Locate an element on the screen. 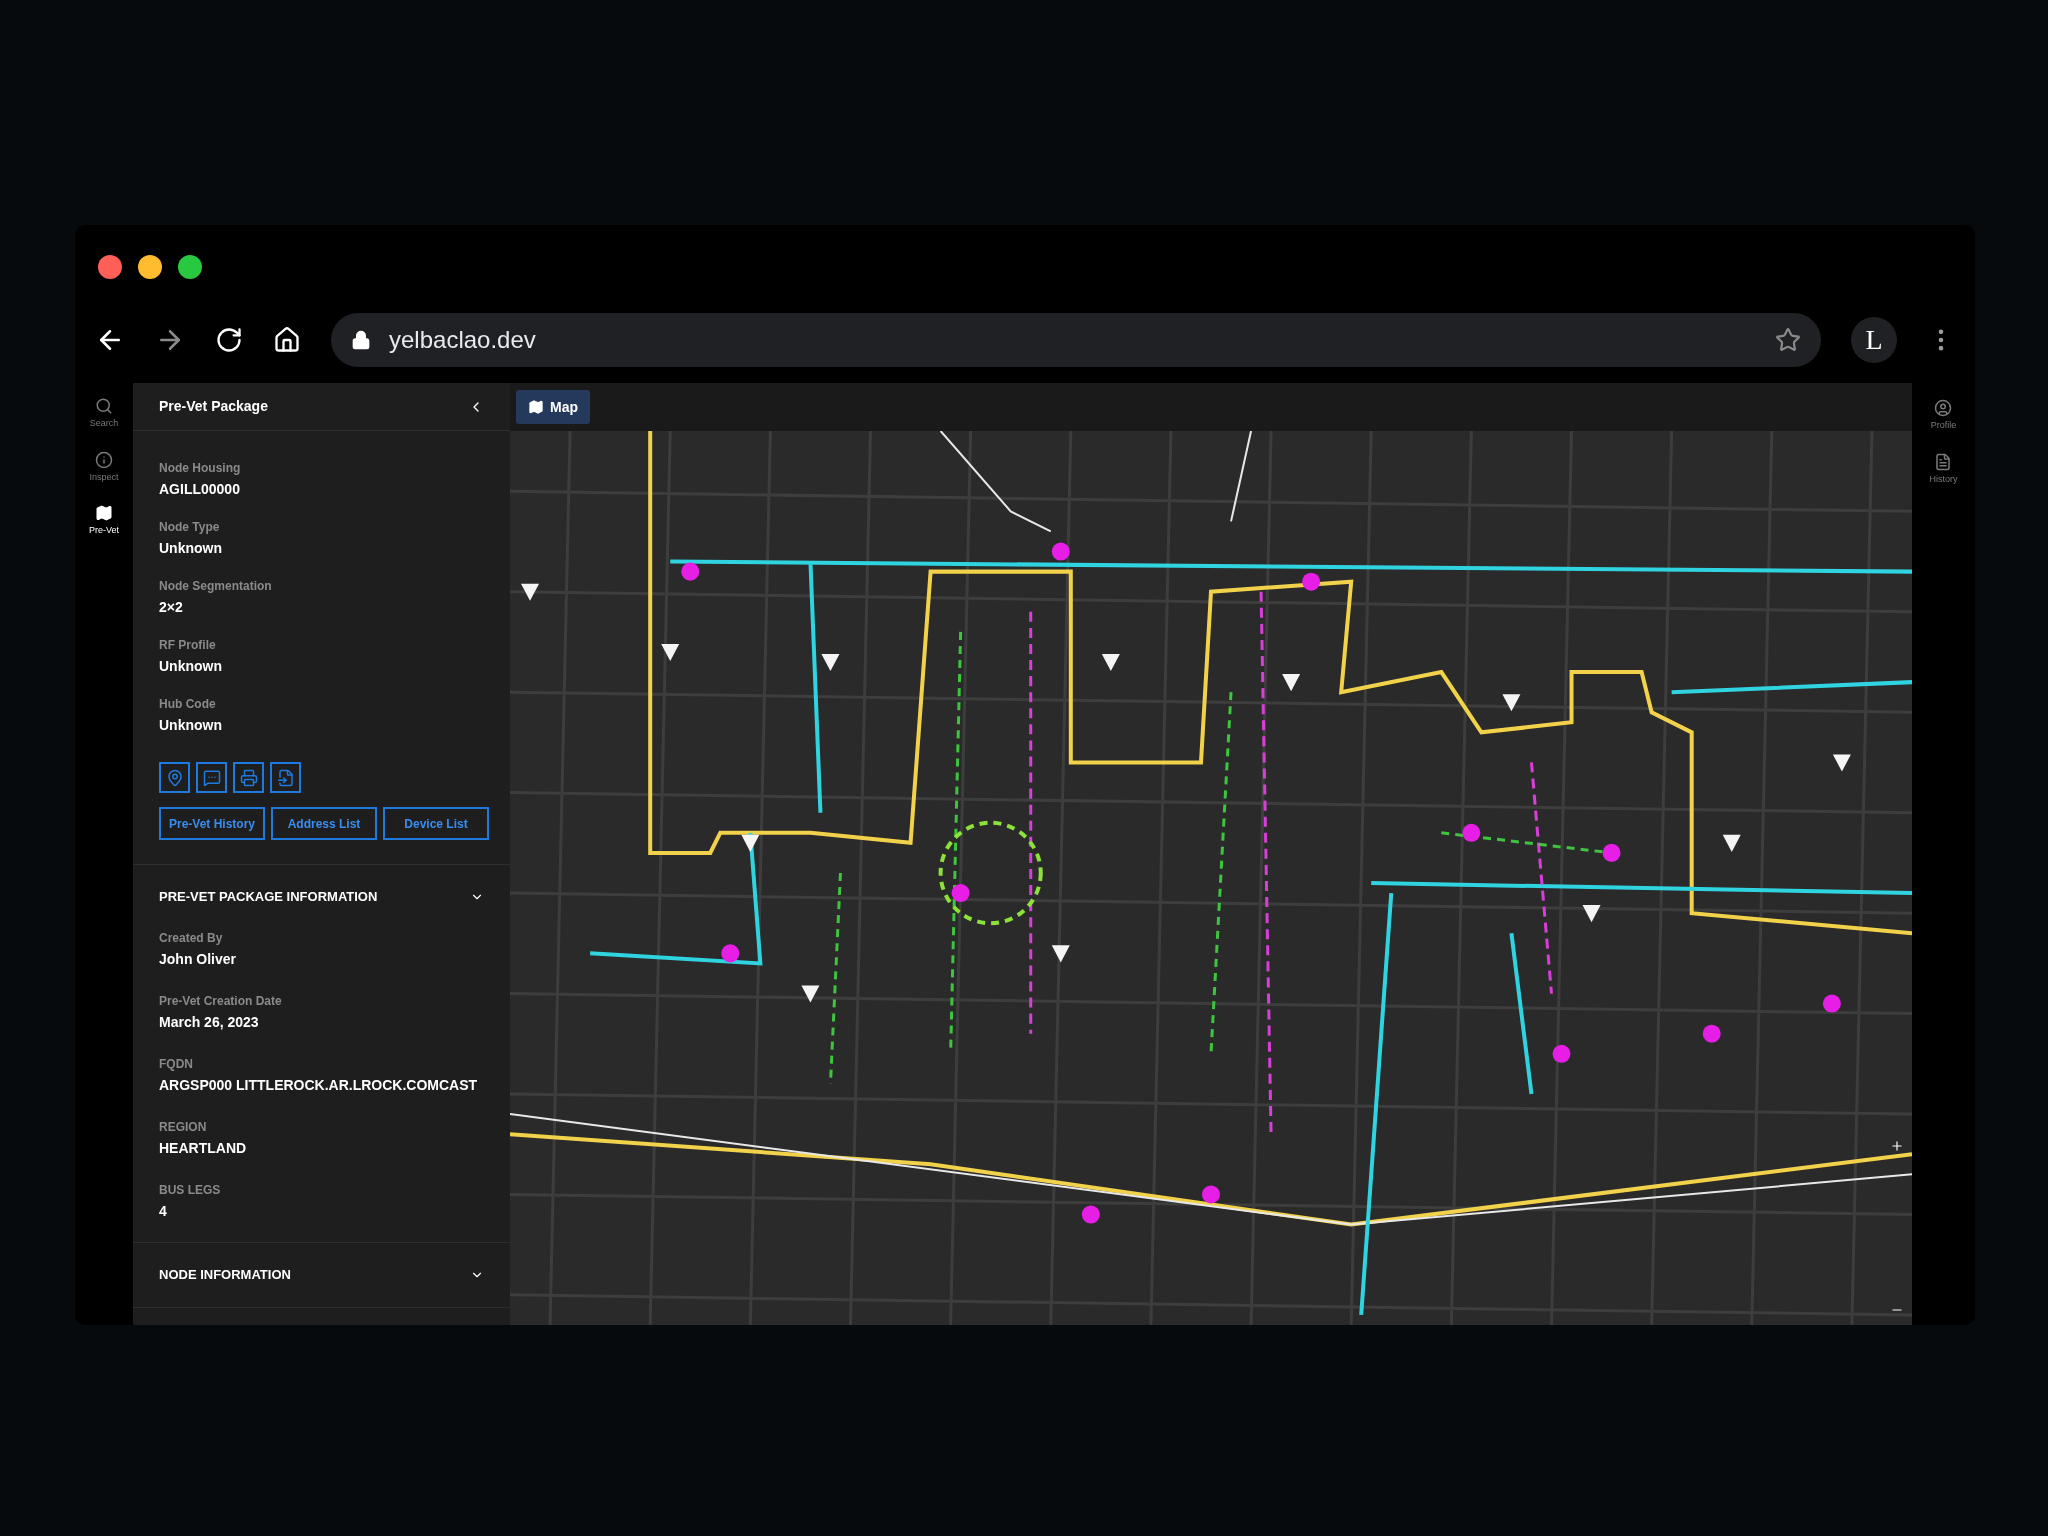 Image resolution: width=2048 pixels, height=1536 pixels. rail-item: Profile is located at coordinates (1943, 416).